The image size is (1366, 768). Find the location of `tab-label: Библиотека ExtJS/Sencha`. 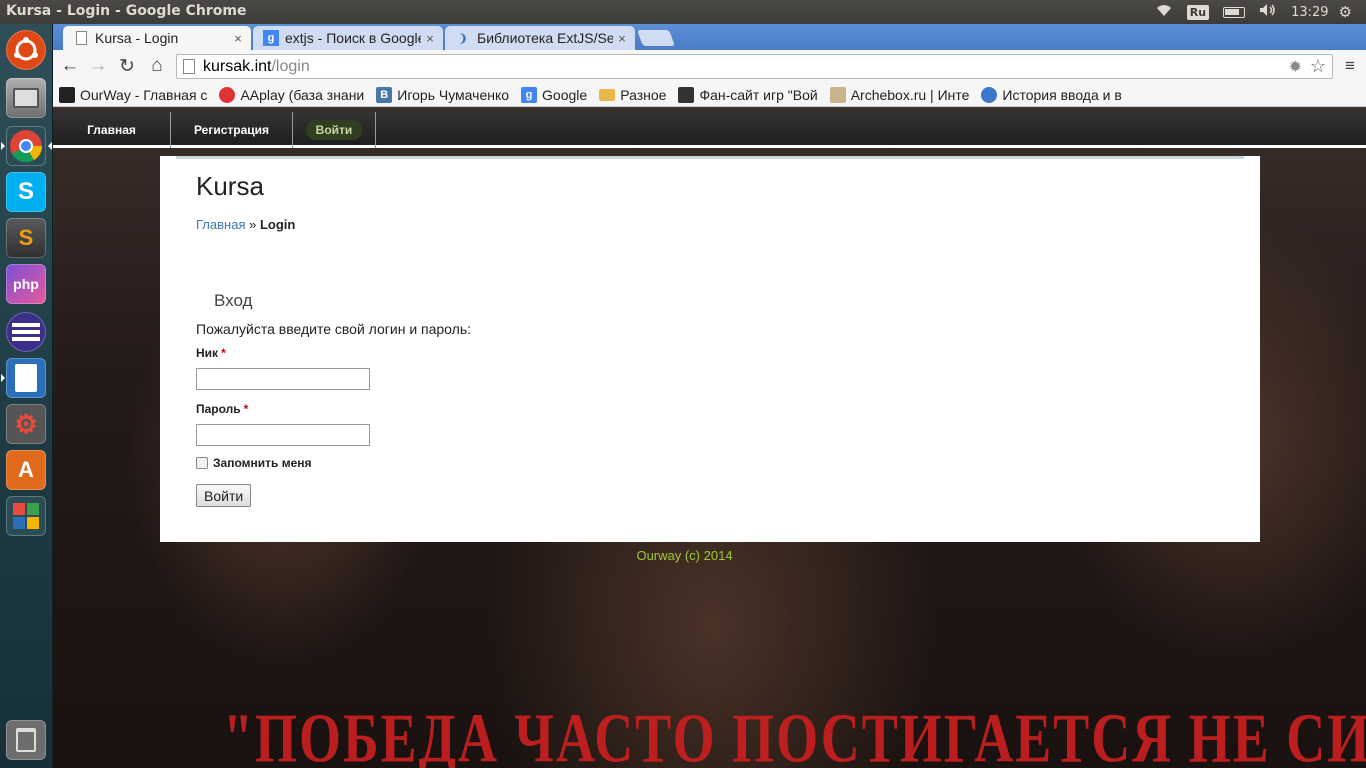

tab-label: Библиотека ExtJS/Sencha is located at coordinates (545, 38).